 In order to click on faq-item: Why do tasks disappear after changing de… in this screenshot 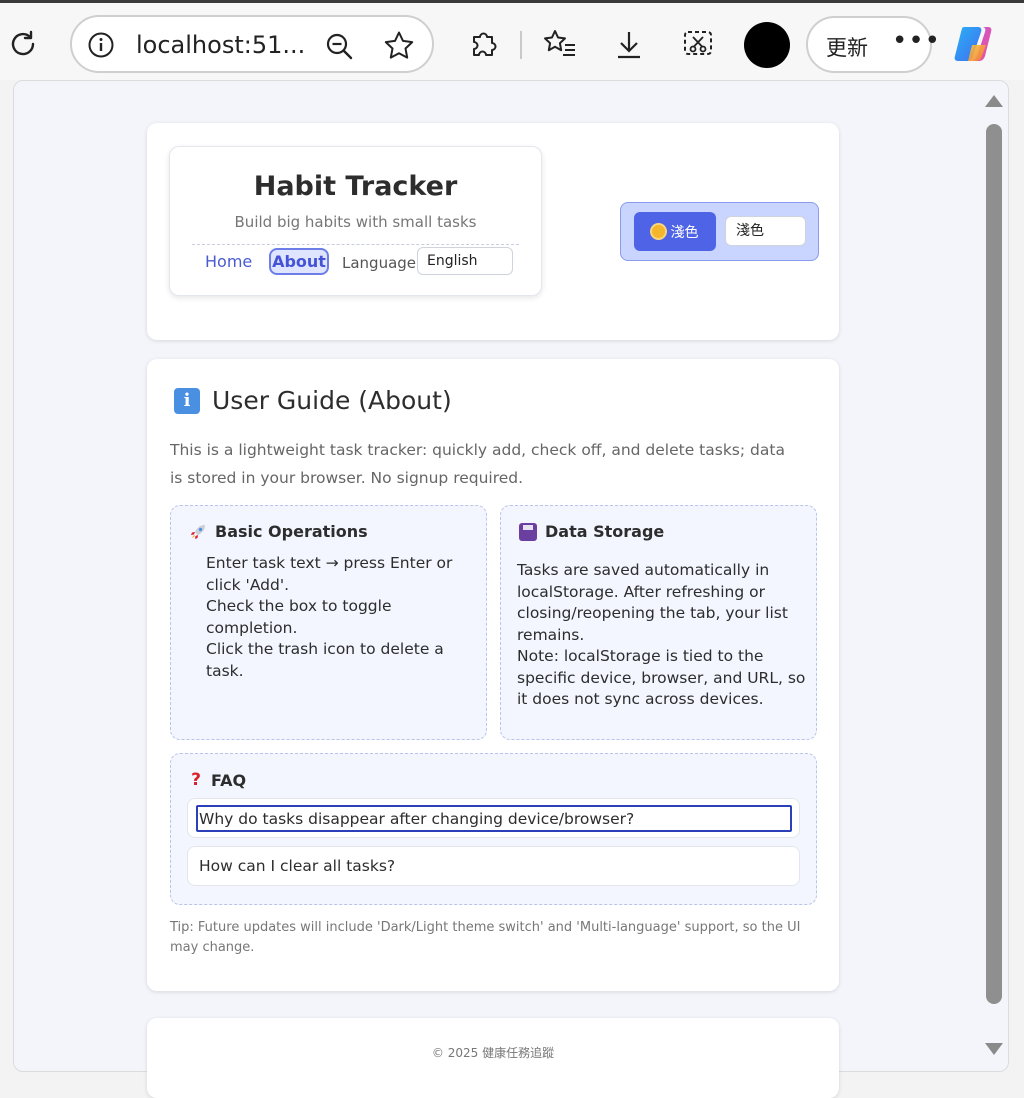, I will do `click(493, 818)`.